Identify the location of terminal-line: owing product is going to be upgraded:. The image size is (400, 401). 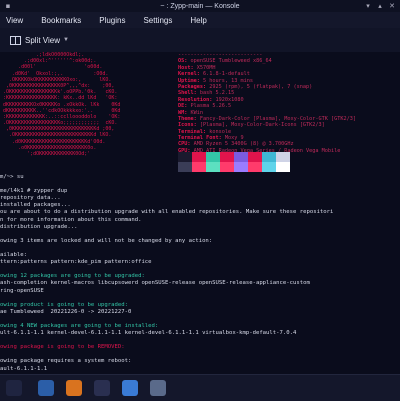
(64, 304).